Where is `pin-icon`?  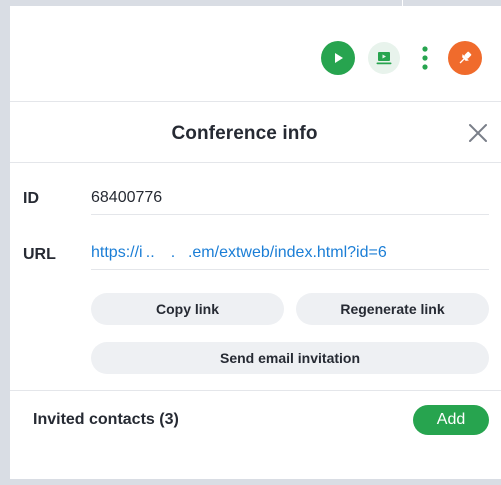 pin-icon is located at coordinates (465, 57).